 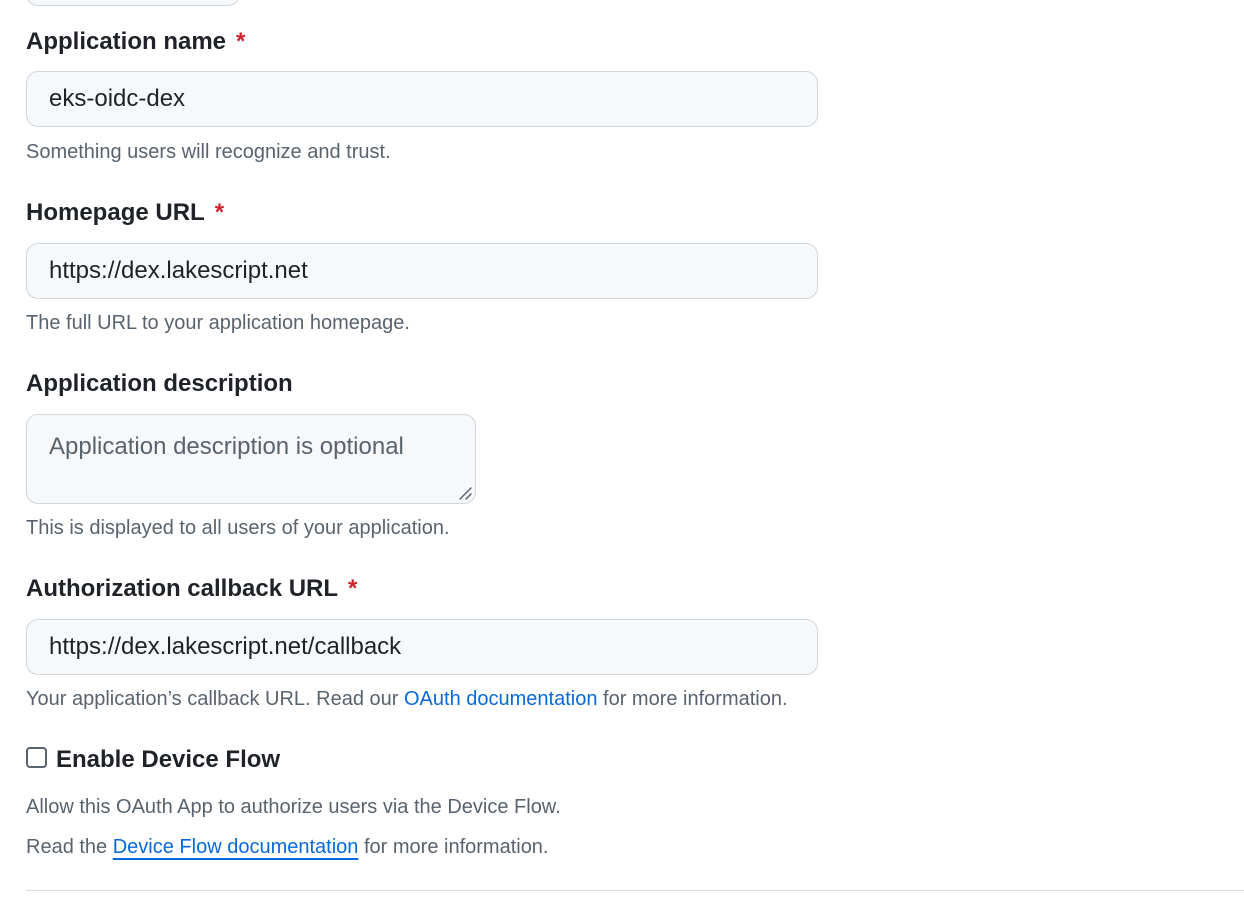 I want to click on device-flow-label: Enable Device Flow, so click(x=168, y=760).